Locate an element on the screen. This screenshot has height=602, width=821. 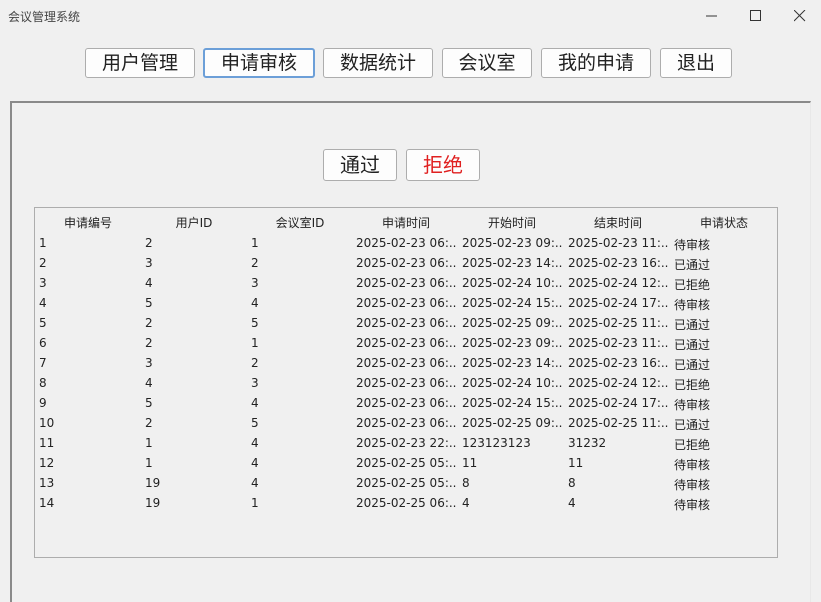
table-cell: 6 is located at coordinates (43, 343).